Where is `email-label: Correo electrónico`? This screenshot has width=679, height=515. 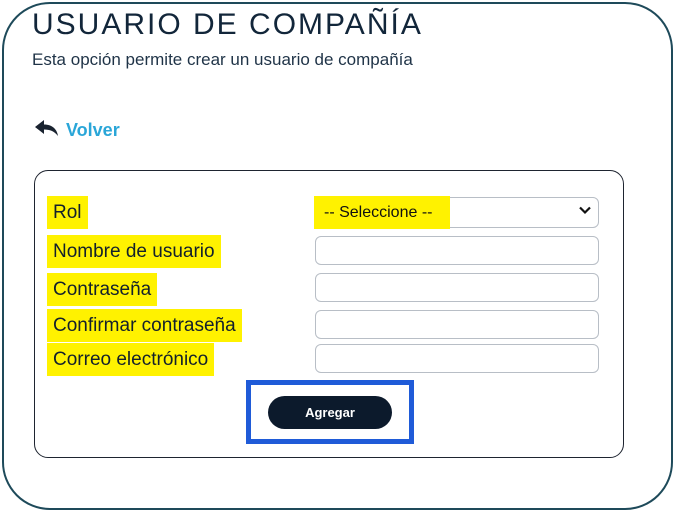 email-label: Correo electrónico is located at coordinates (131, 359).